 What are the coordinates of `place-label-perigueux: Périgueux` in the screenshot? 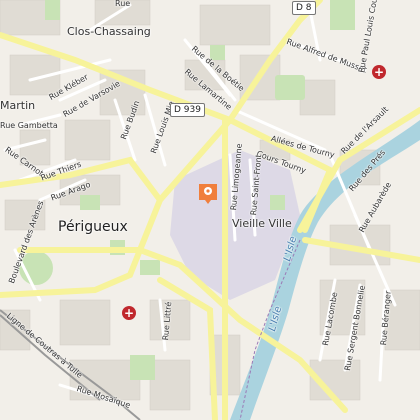 It's located at (93, 227).